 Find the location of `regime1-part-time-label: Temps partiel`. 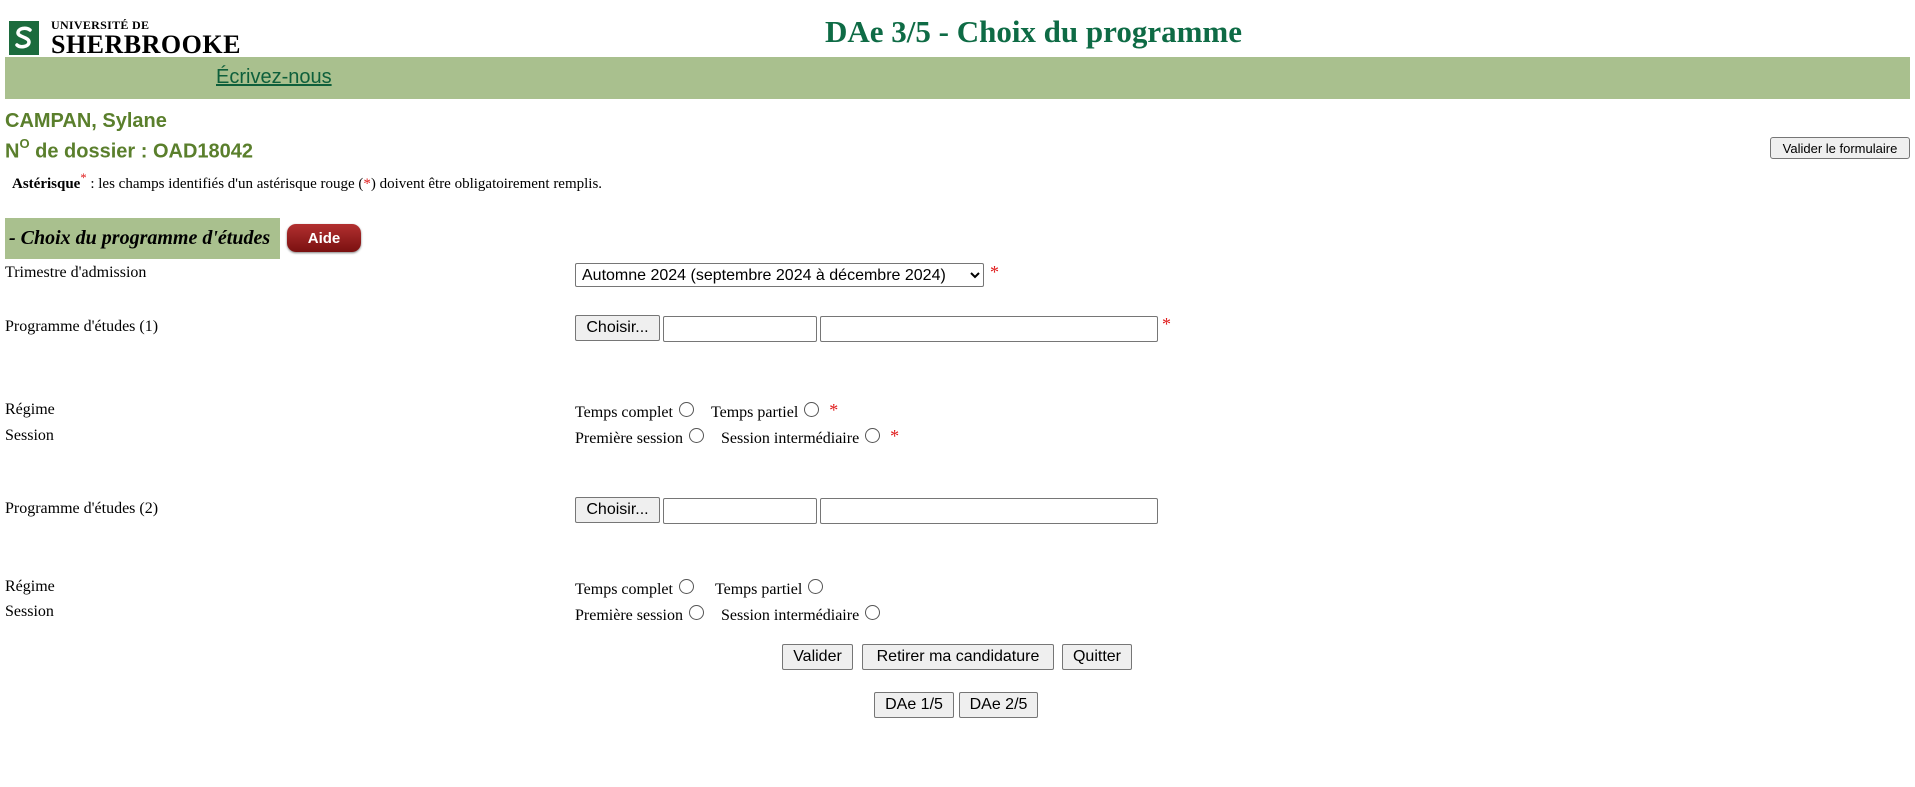

regime1-part-time-label: Temps partiel is located at coordinates (754, 412).